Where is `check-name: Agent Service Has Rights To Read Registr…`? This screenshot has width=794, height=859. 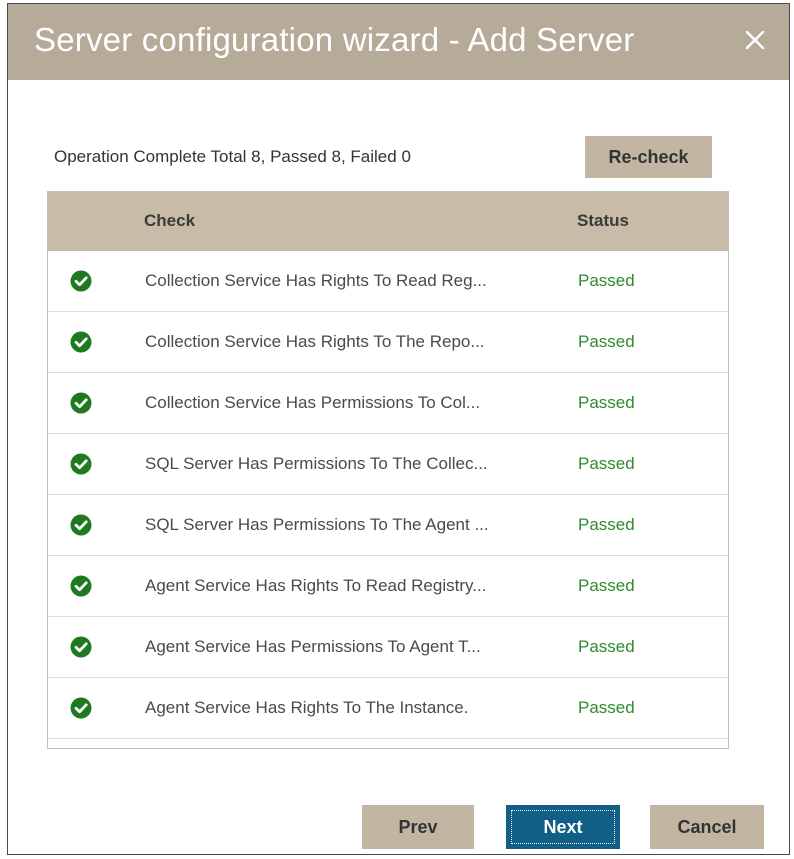
check-name: Agent Service Has Rights To Read Registr… is located at coordinates (316, 585).